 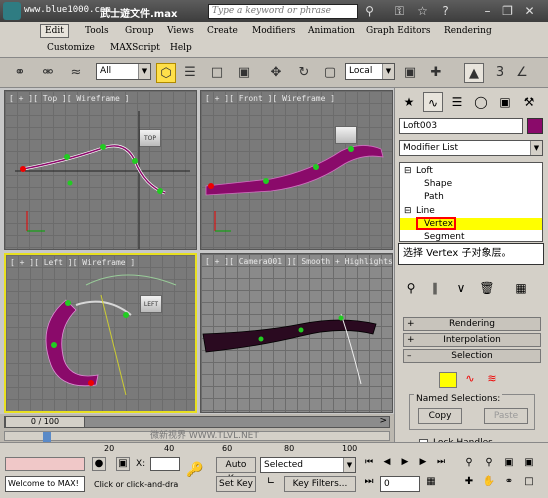 I want to click on stack-item-path: Path, so click(x=434, y=197).